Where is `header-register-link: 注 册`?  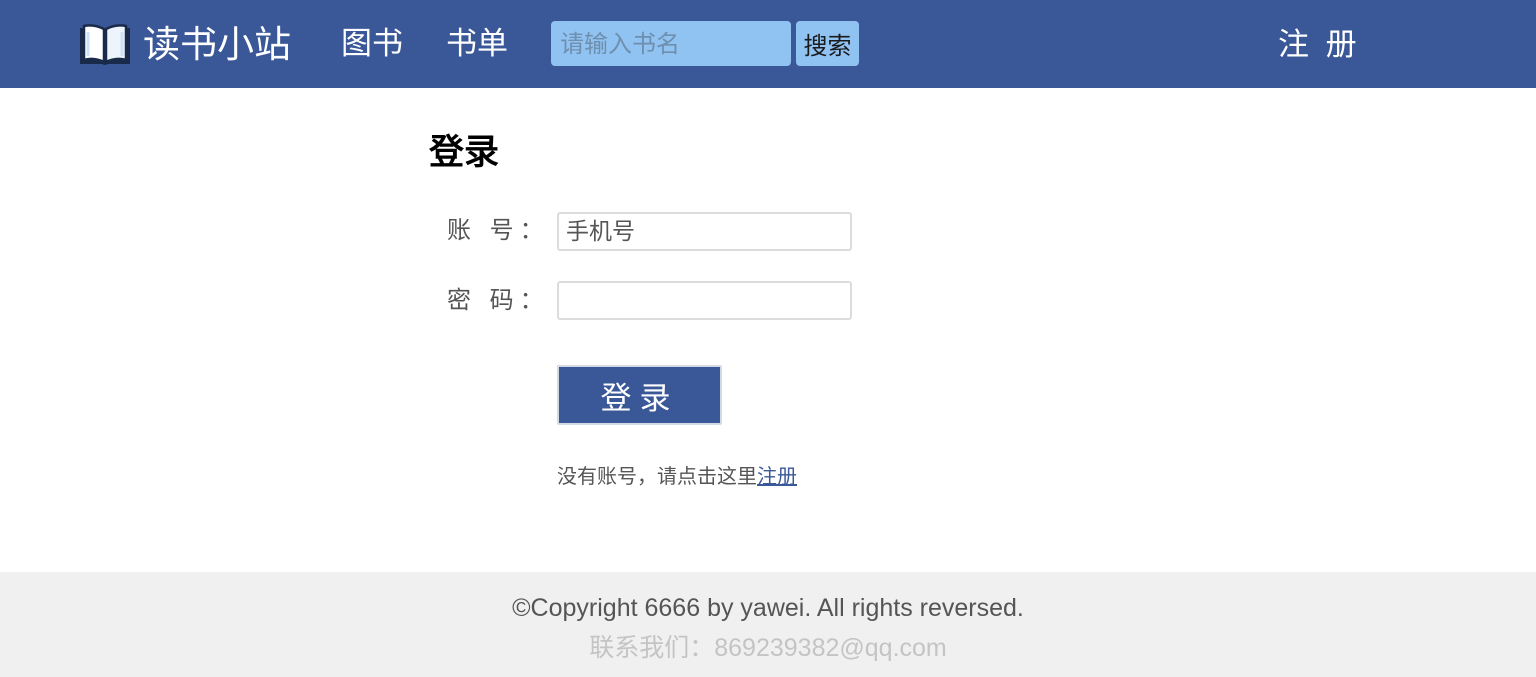
header-register-link: 注 册 is located at coordinates (1319, 45).